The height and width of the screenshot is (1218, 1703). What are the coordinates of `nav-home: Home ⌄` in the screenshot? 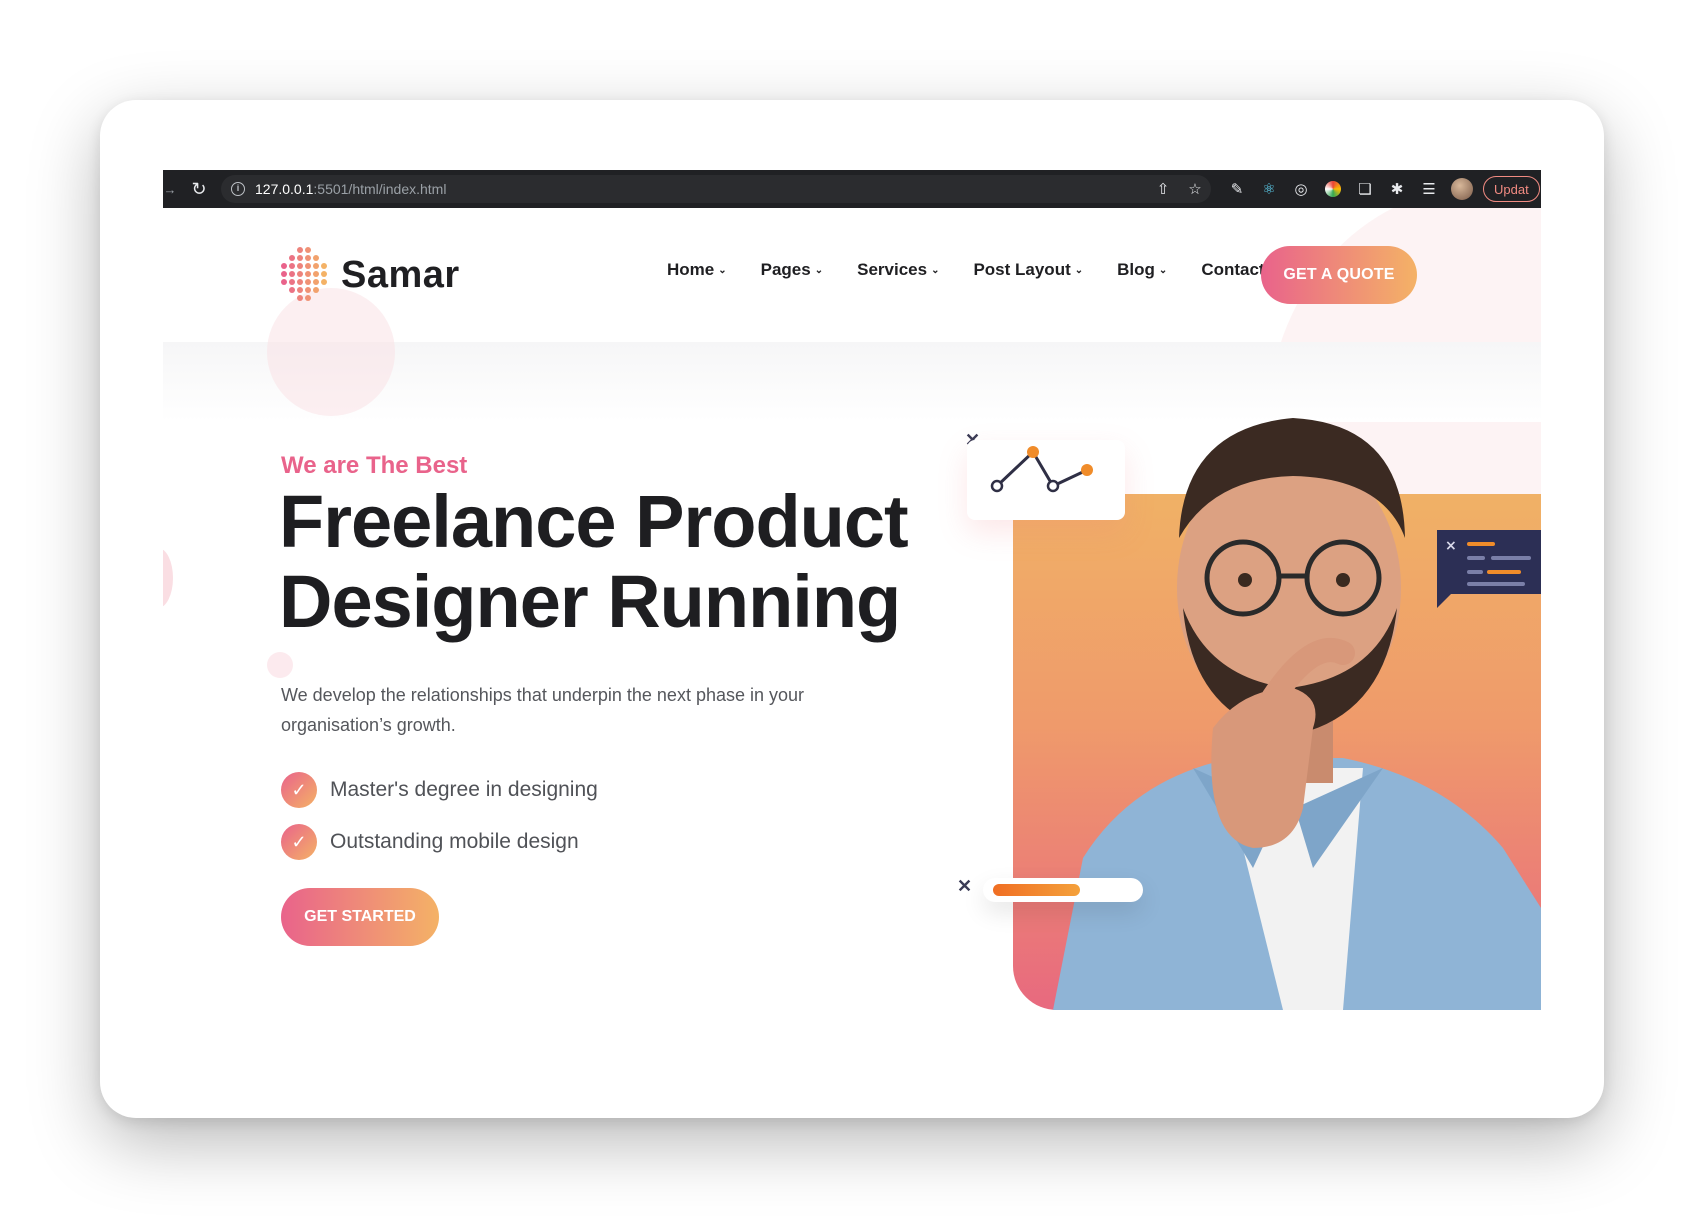 It's located at (697, 270).